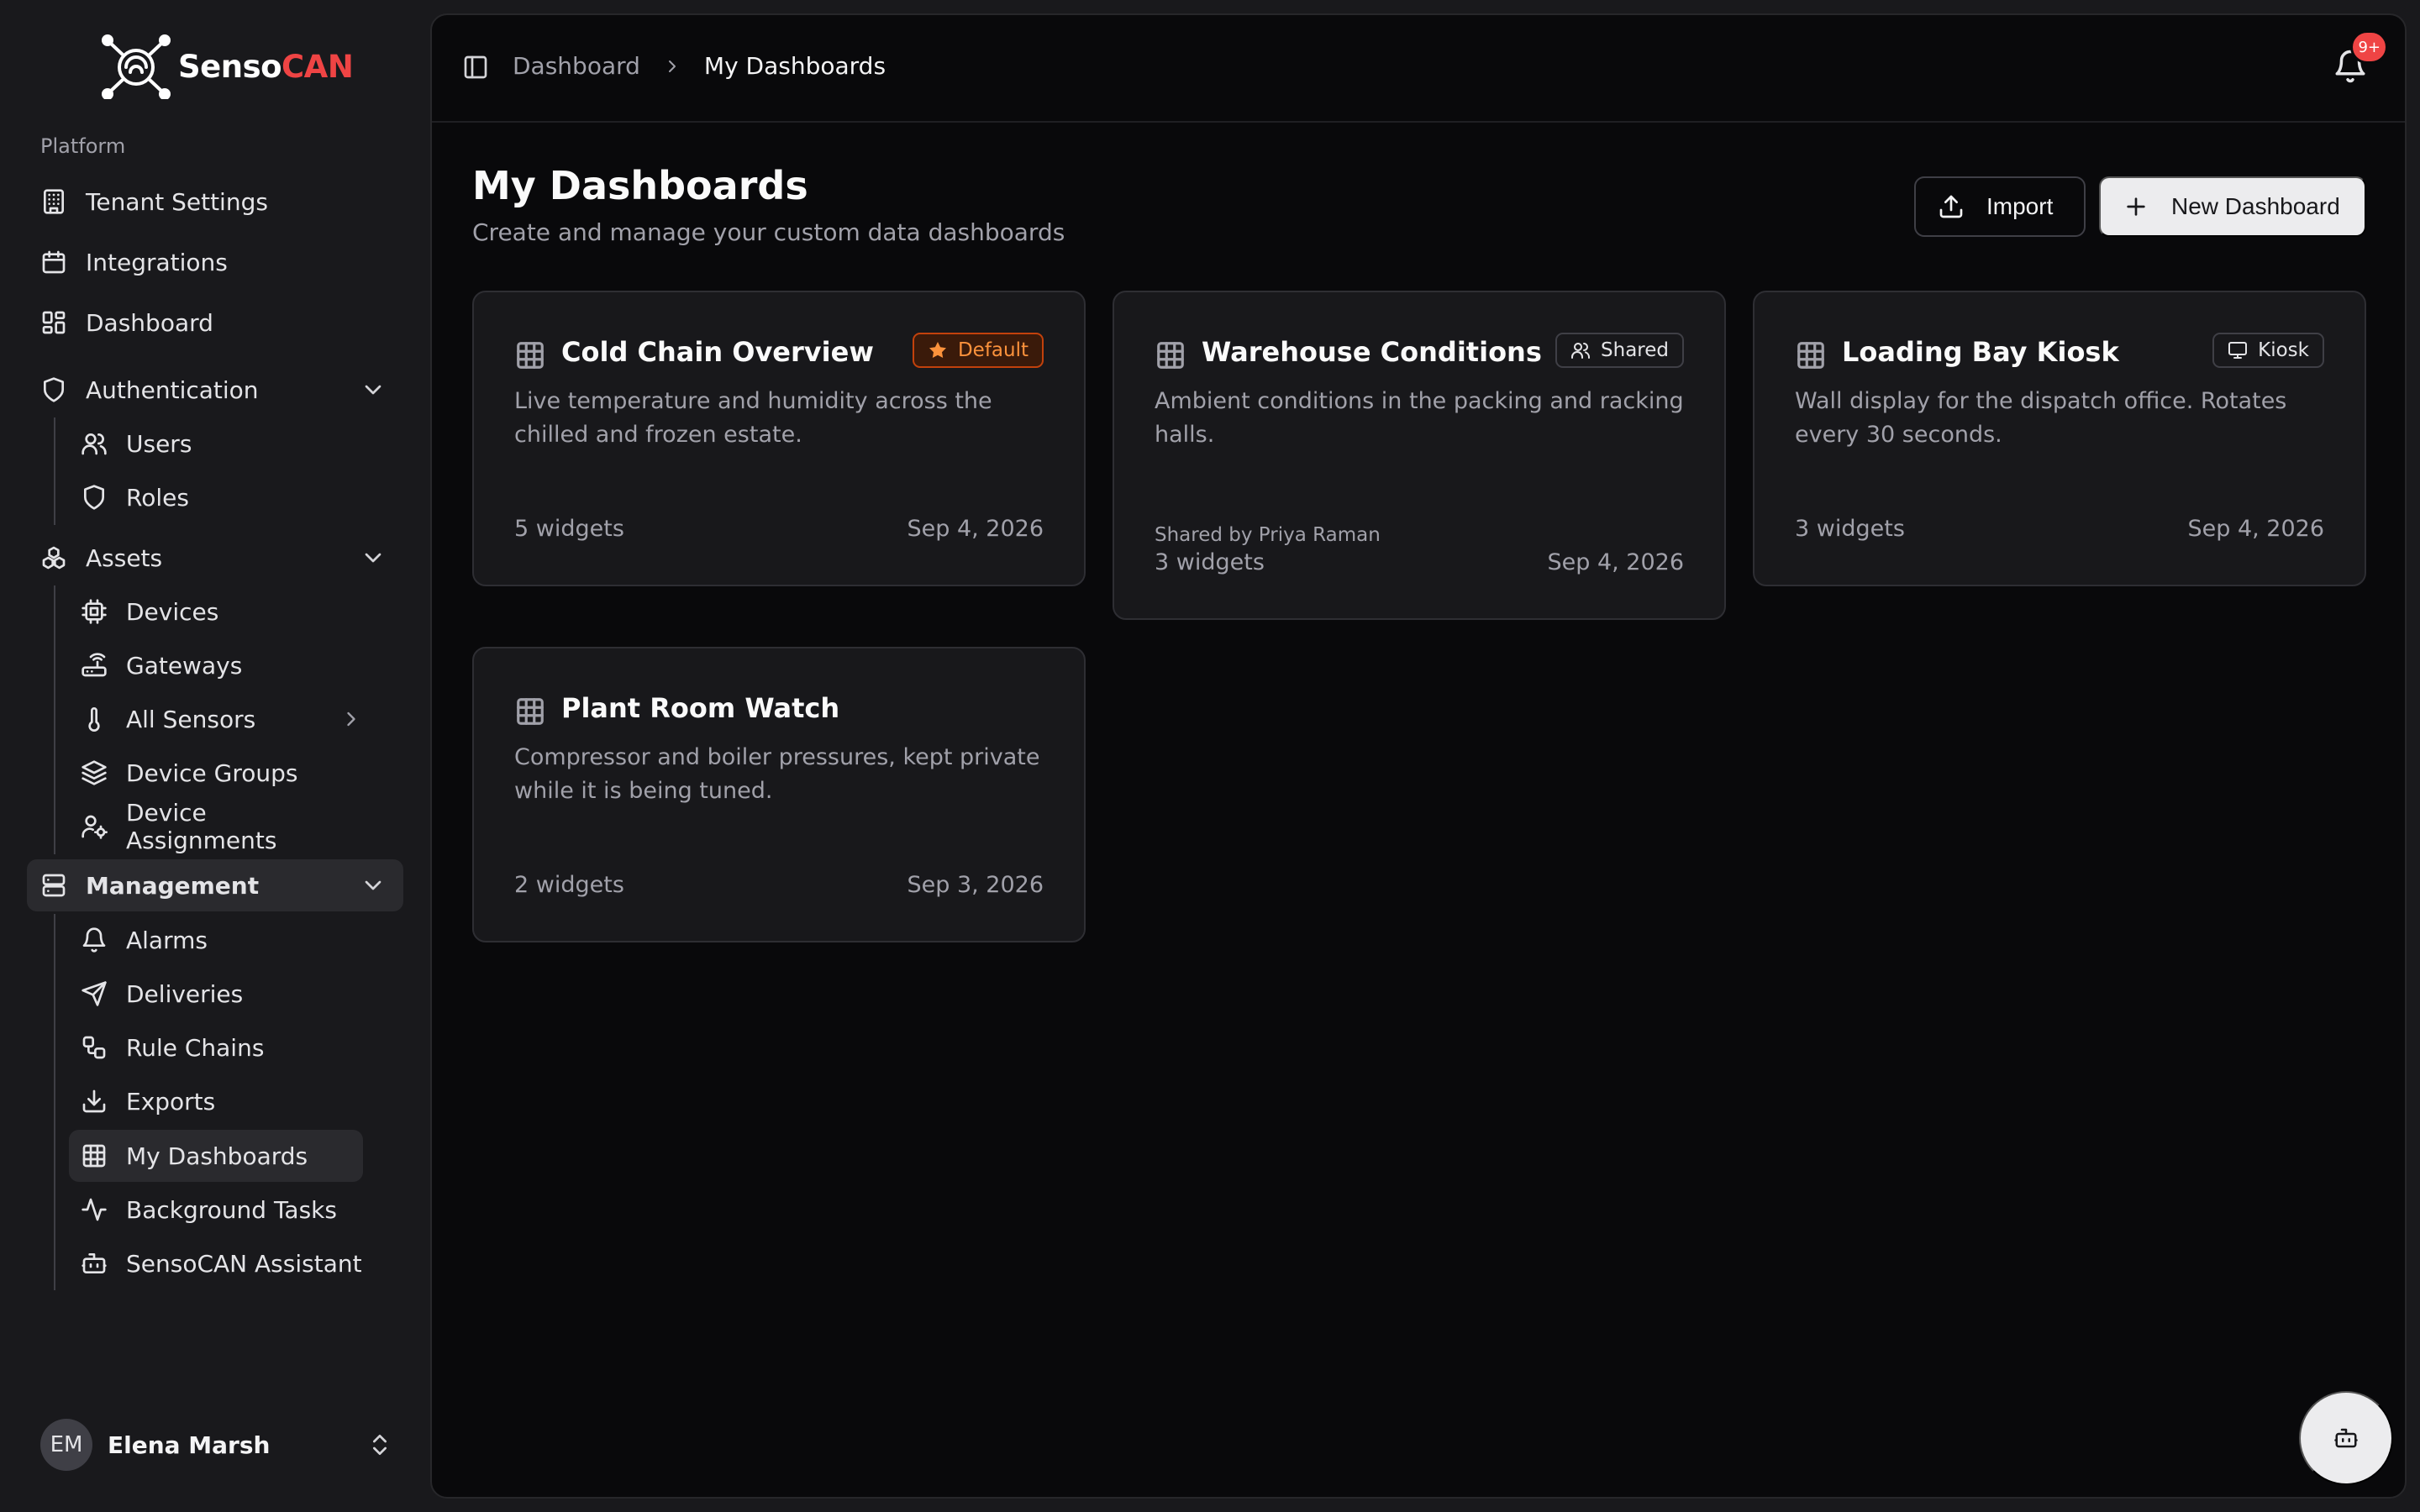 The height and width of the screenshot is (1512, 2420). I want to click on users-icon, so click(1580, 350).